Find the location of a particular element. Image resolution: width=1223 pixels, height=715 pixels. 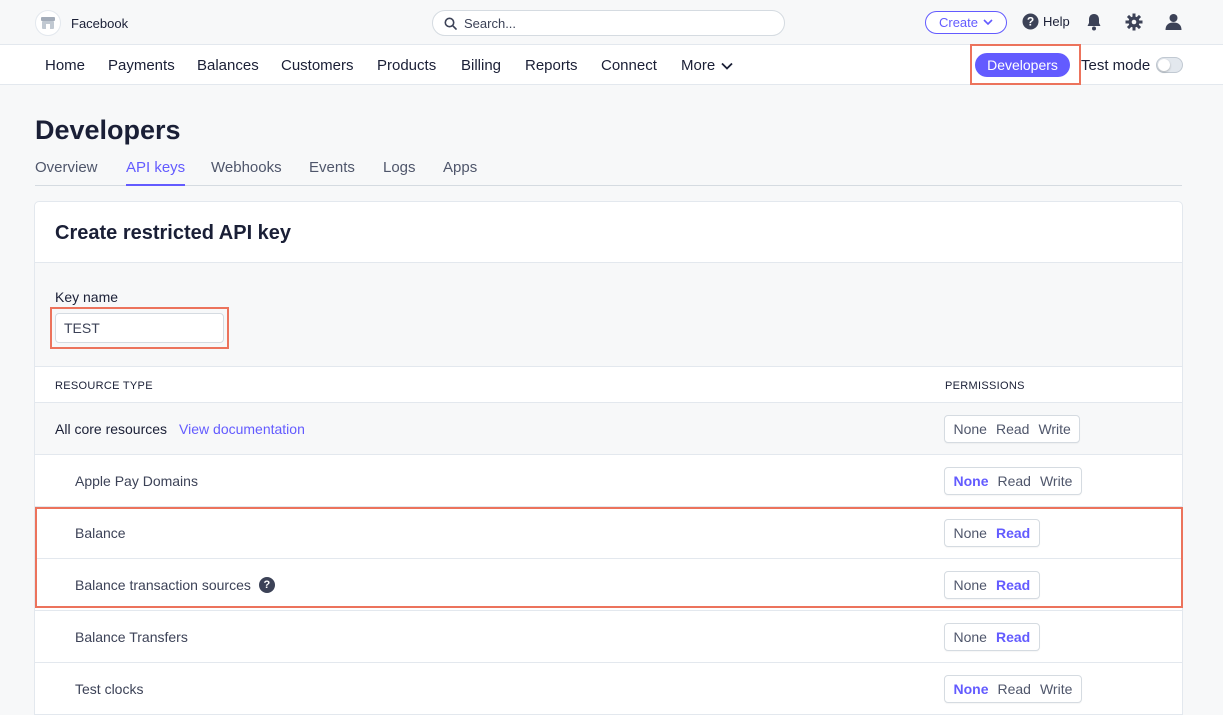

search-input is located at coordinates (614, 23).